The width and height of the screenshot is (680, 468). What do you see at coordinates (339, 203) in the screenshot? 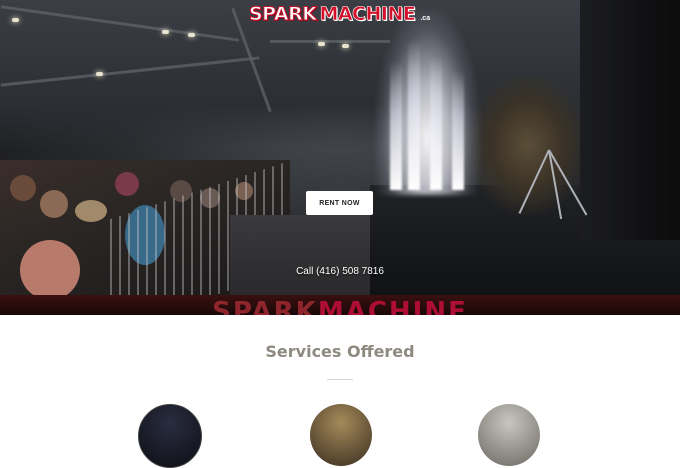
I see `rent-now-button: RENT NOW` at bounding box center [339, 203].